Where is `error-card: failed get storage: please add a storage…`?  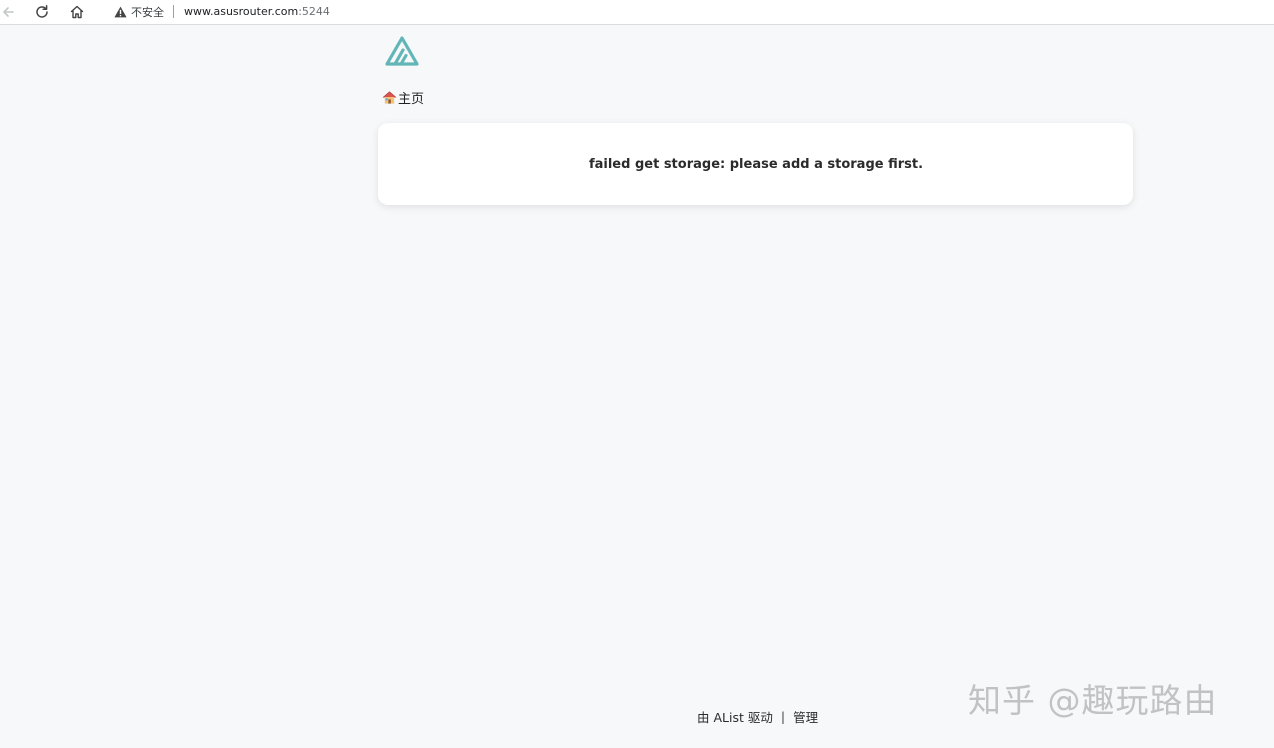
error-card: failed get storage: please add a storage… is located at coordinates (755, 164).